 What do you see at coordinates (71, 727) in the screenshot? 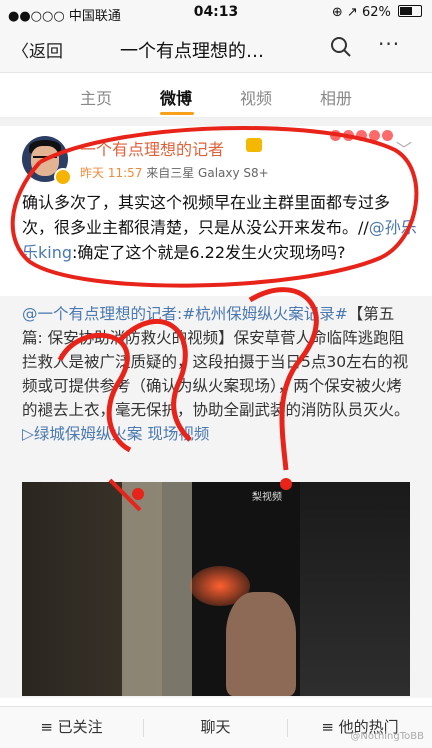
I see `followed-button: ≡ 已关注` at bounding box center [71, 727].